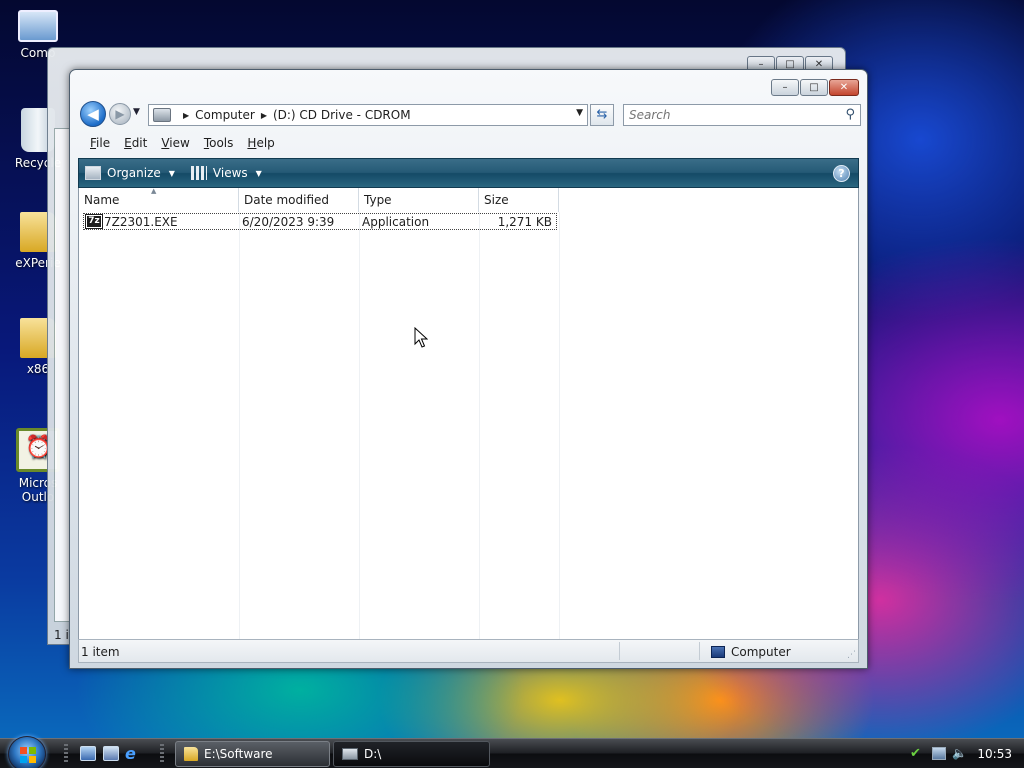  I want to click on column-header-label: Size, so click(496, 200).